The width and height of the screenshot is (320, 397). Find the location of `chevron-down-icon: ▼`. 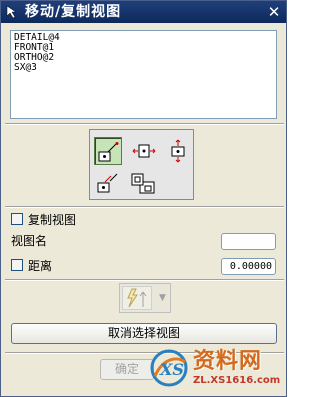

chevron-down-icon: ▼ is located at coordinates (162, 298).